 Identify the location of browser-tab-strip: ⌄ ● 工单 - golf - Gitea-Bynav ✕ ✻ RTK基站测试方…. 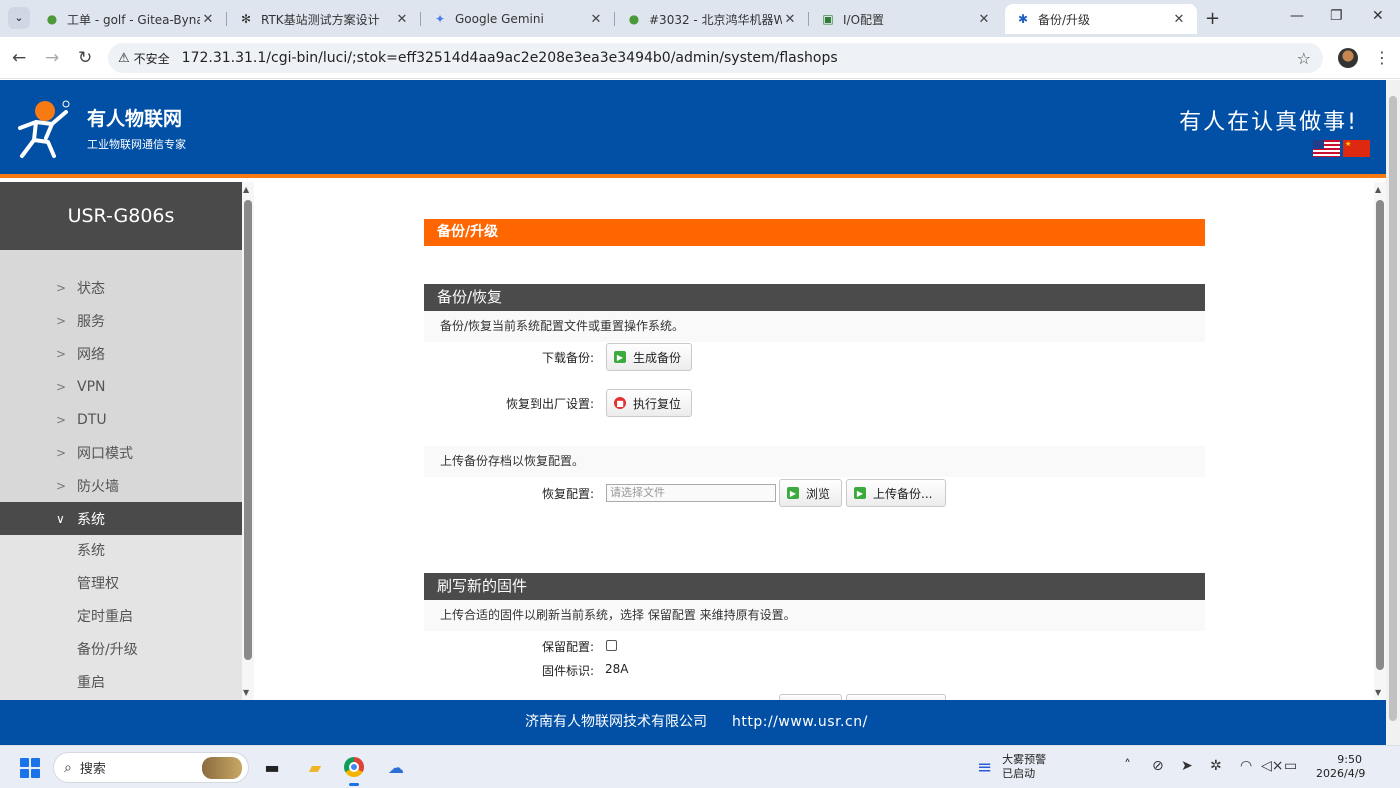
(700, 18).